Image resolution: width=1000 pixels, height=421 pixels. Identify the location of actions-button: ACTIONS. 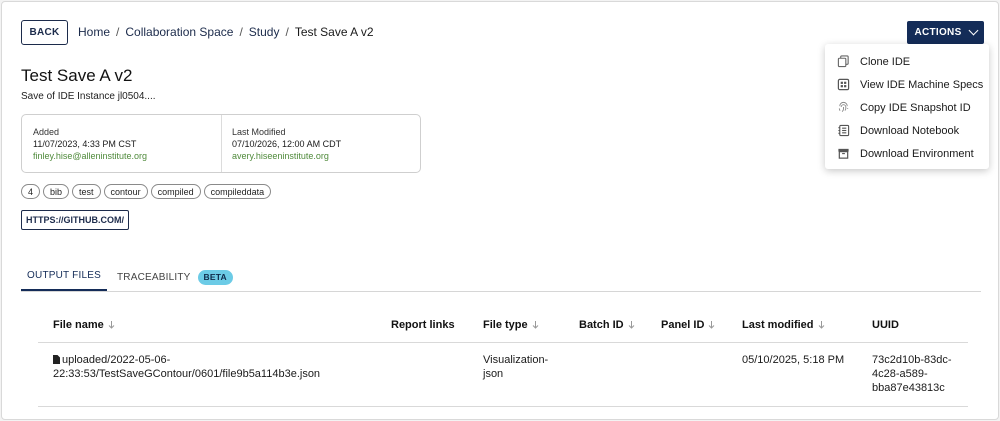
(945, 32).